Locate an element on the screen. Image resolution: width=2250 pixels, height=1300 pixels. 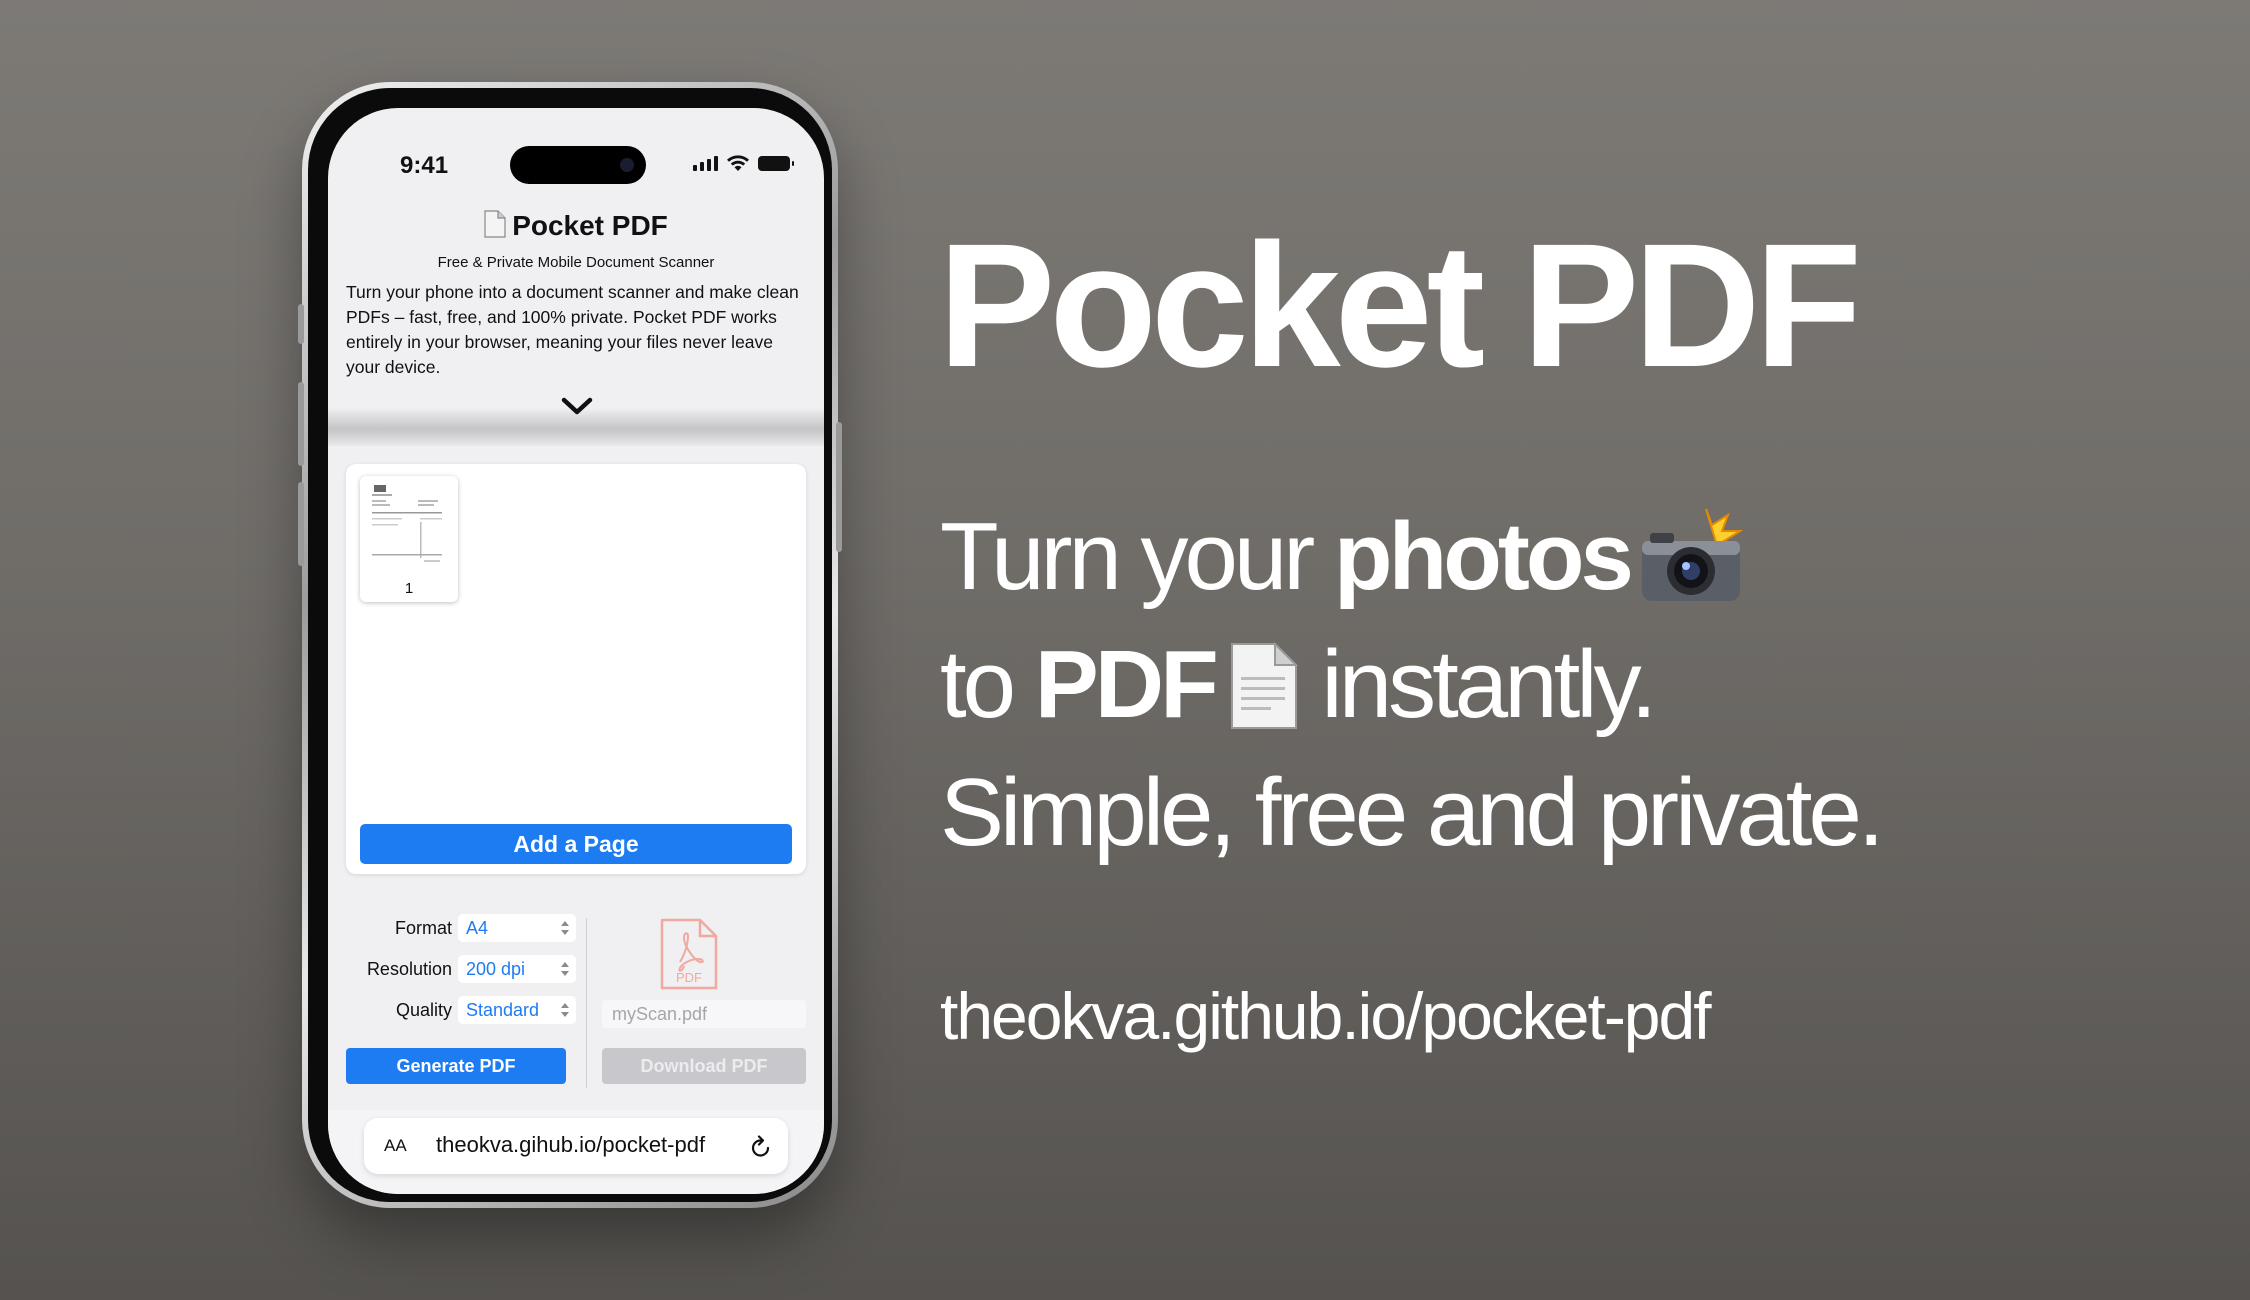
tagline-text: Turn your is located at coordinates (1137, 556).